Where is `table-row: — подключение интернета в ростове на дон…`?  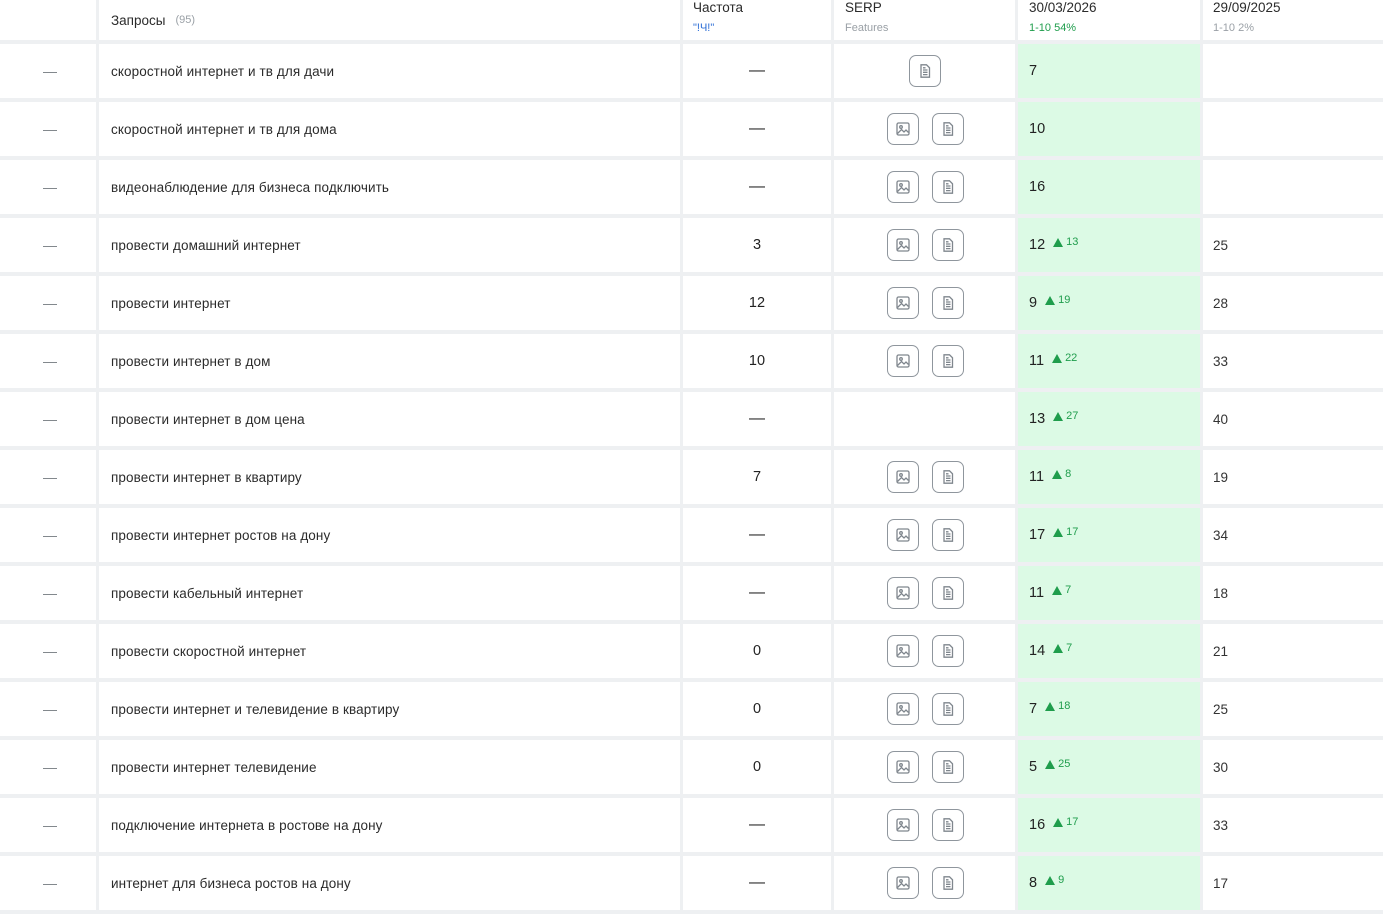
table-row: — подключение интернета в ростове на дон… is located at coordinates (691, 827).